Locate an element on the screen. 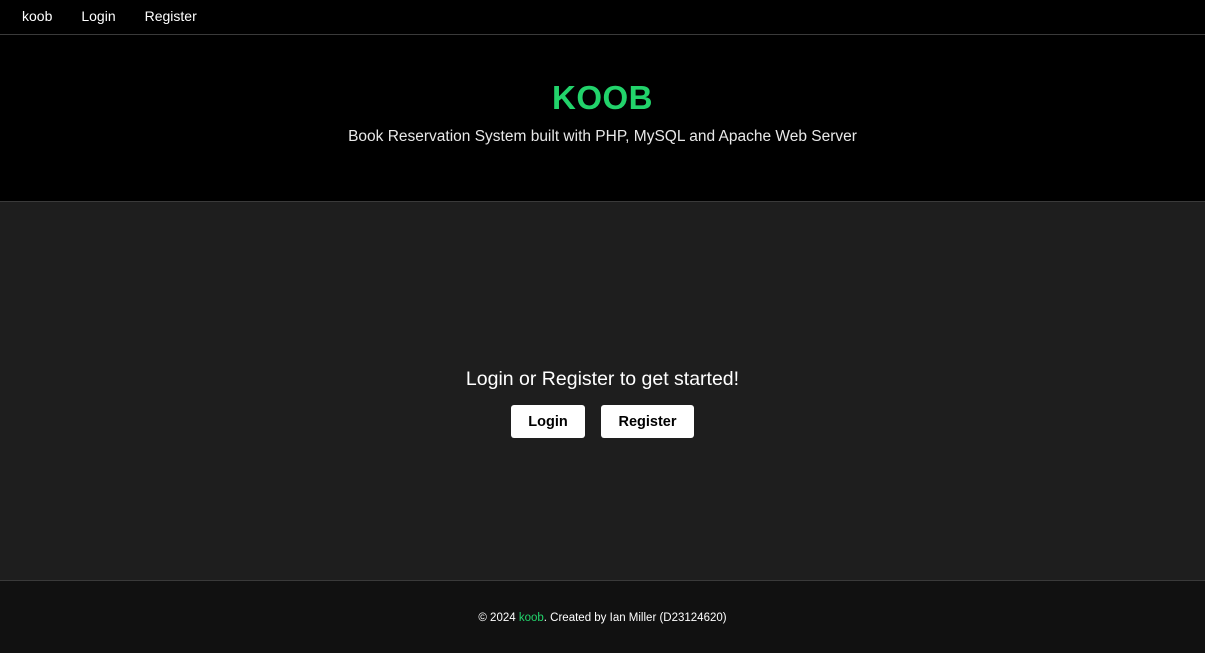  footer-copyright: © 2024 is located at coordinates (498, 618).